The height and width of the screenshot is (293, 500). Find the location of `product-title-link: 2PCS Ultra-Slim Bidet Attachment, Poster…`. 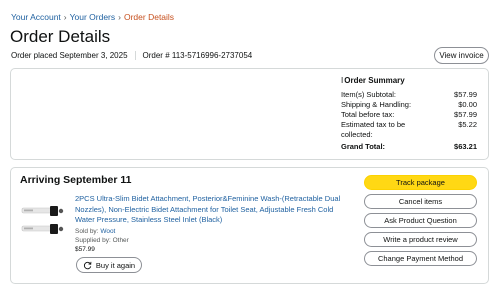

product-title-link: 2PCS Ultra-Slim Bidet Attachment, Poster… is located at coordinates (215, 210).